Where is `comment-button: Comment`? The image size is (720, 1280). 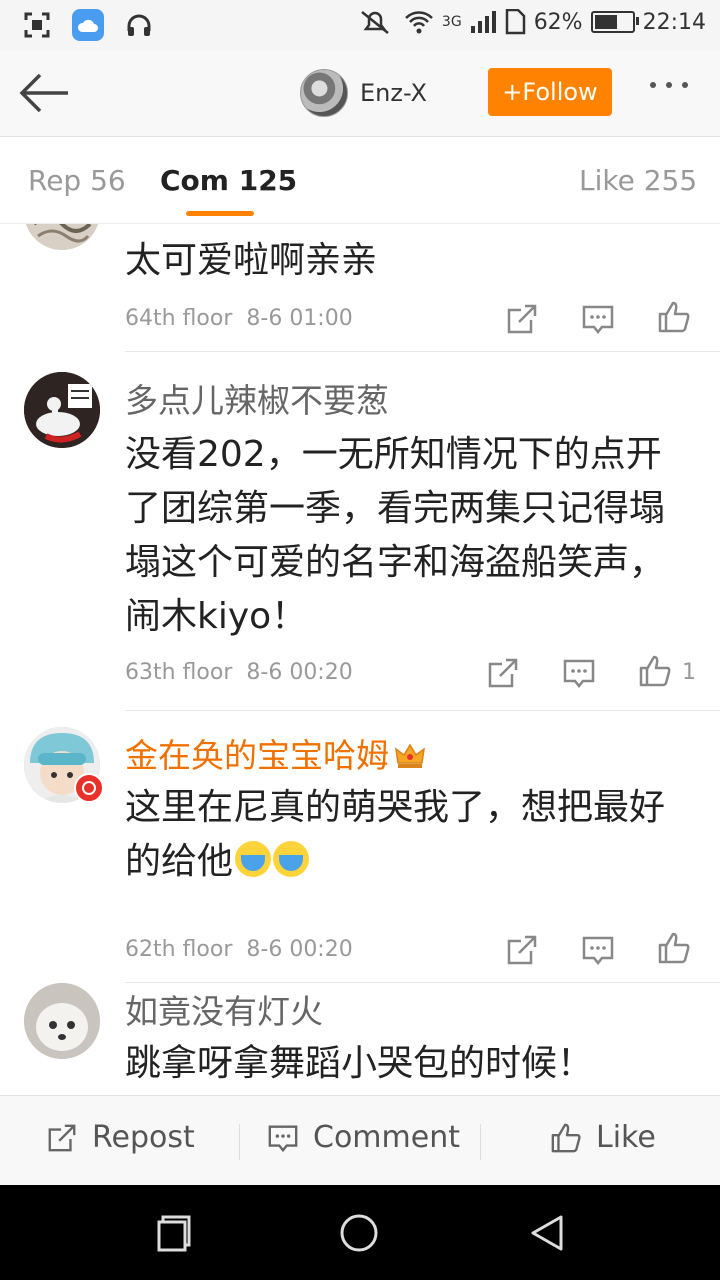
comment-button: Comment is located at coordinates (363, 1137).